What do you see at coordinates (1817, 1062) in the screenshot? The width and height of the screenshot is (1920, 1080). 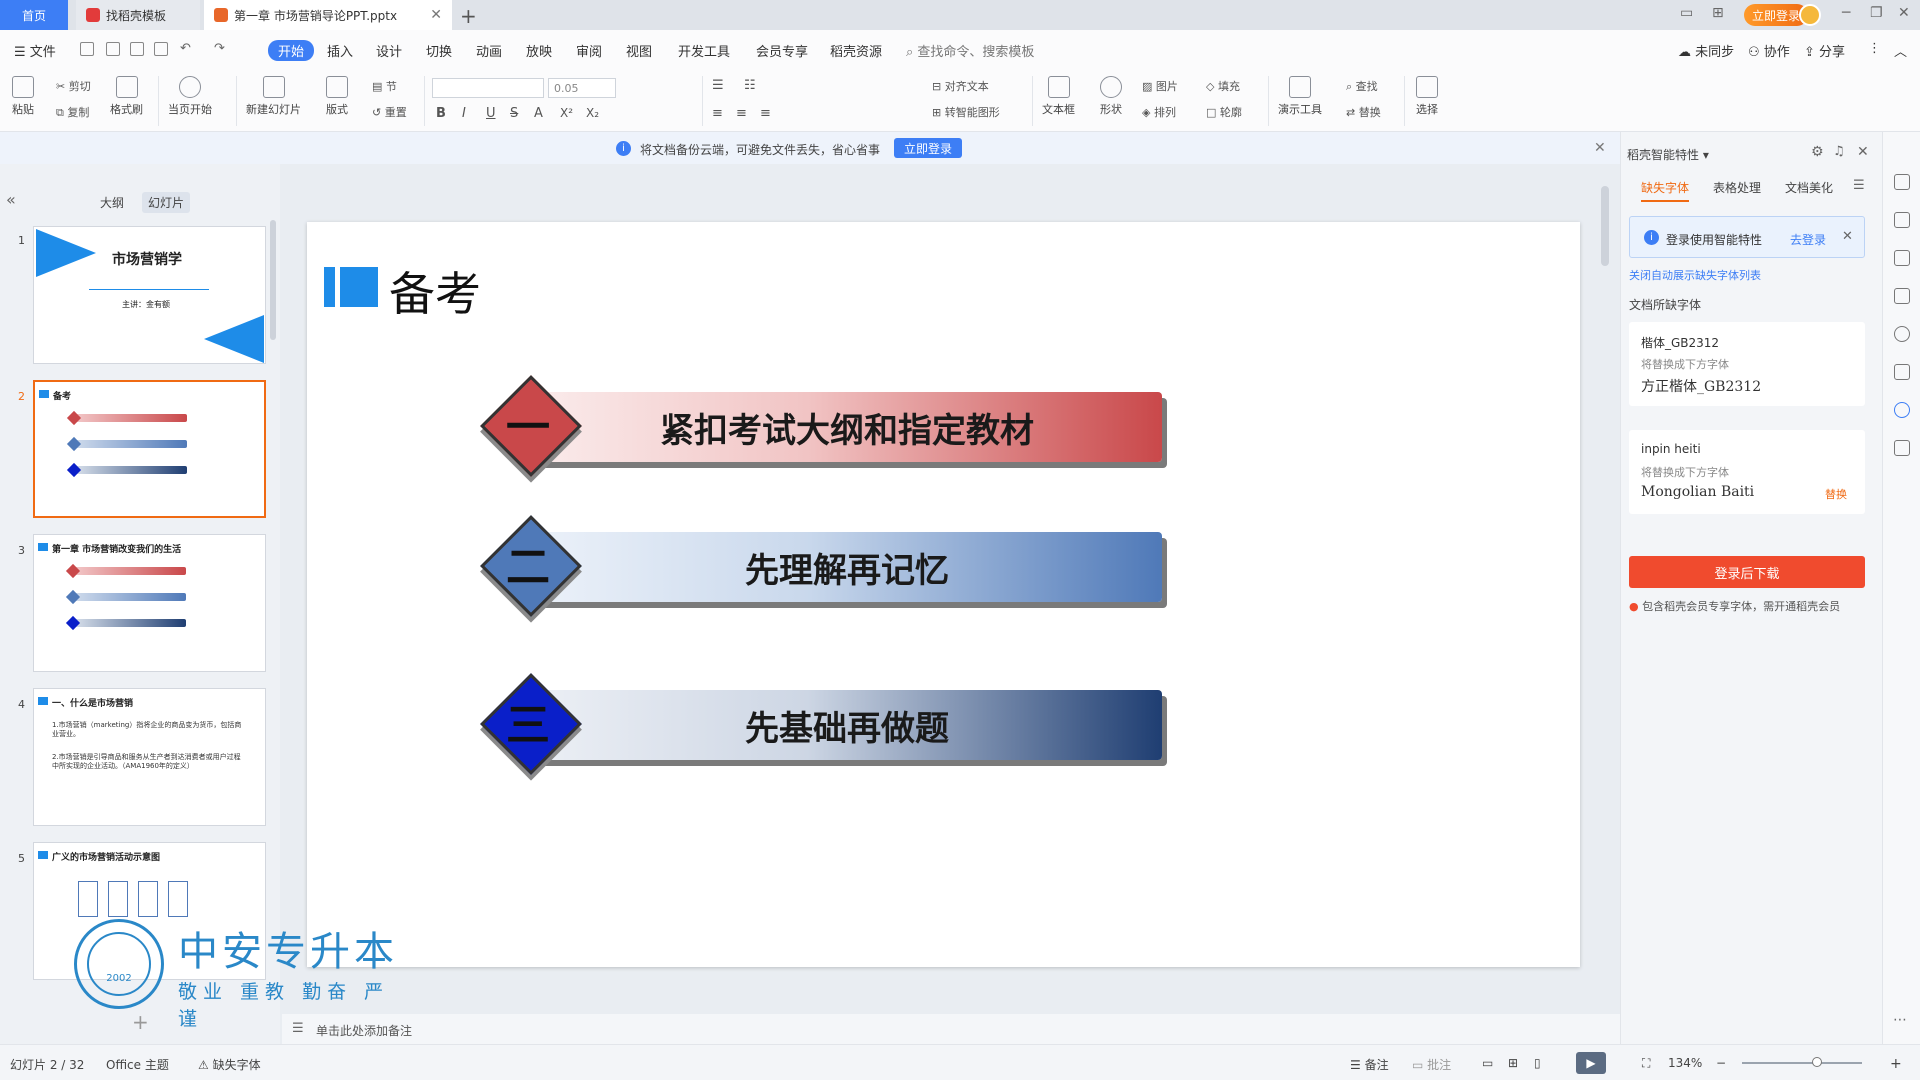 I see `zoom-slider-handle` at bounding box center [1817, 1062].